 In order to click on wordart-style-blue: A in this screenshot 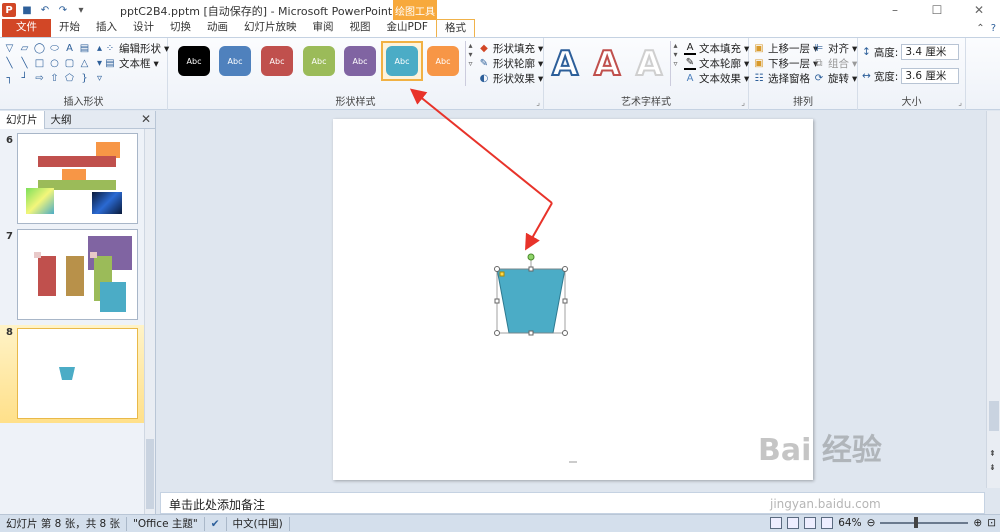, I will do `click(565, 64)`.